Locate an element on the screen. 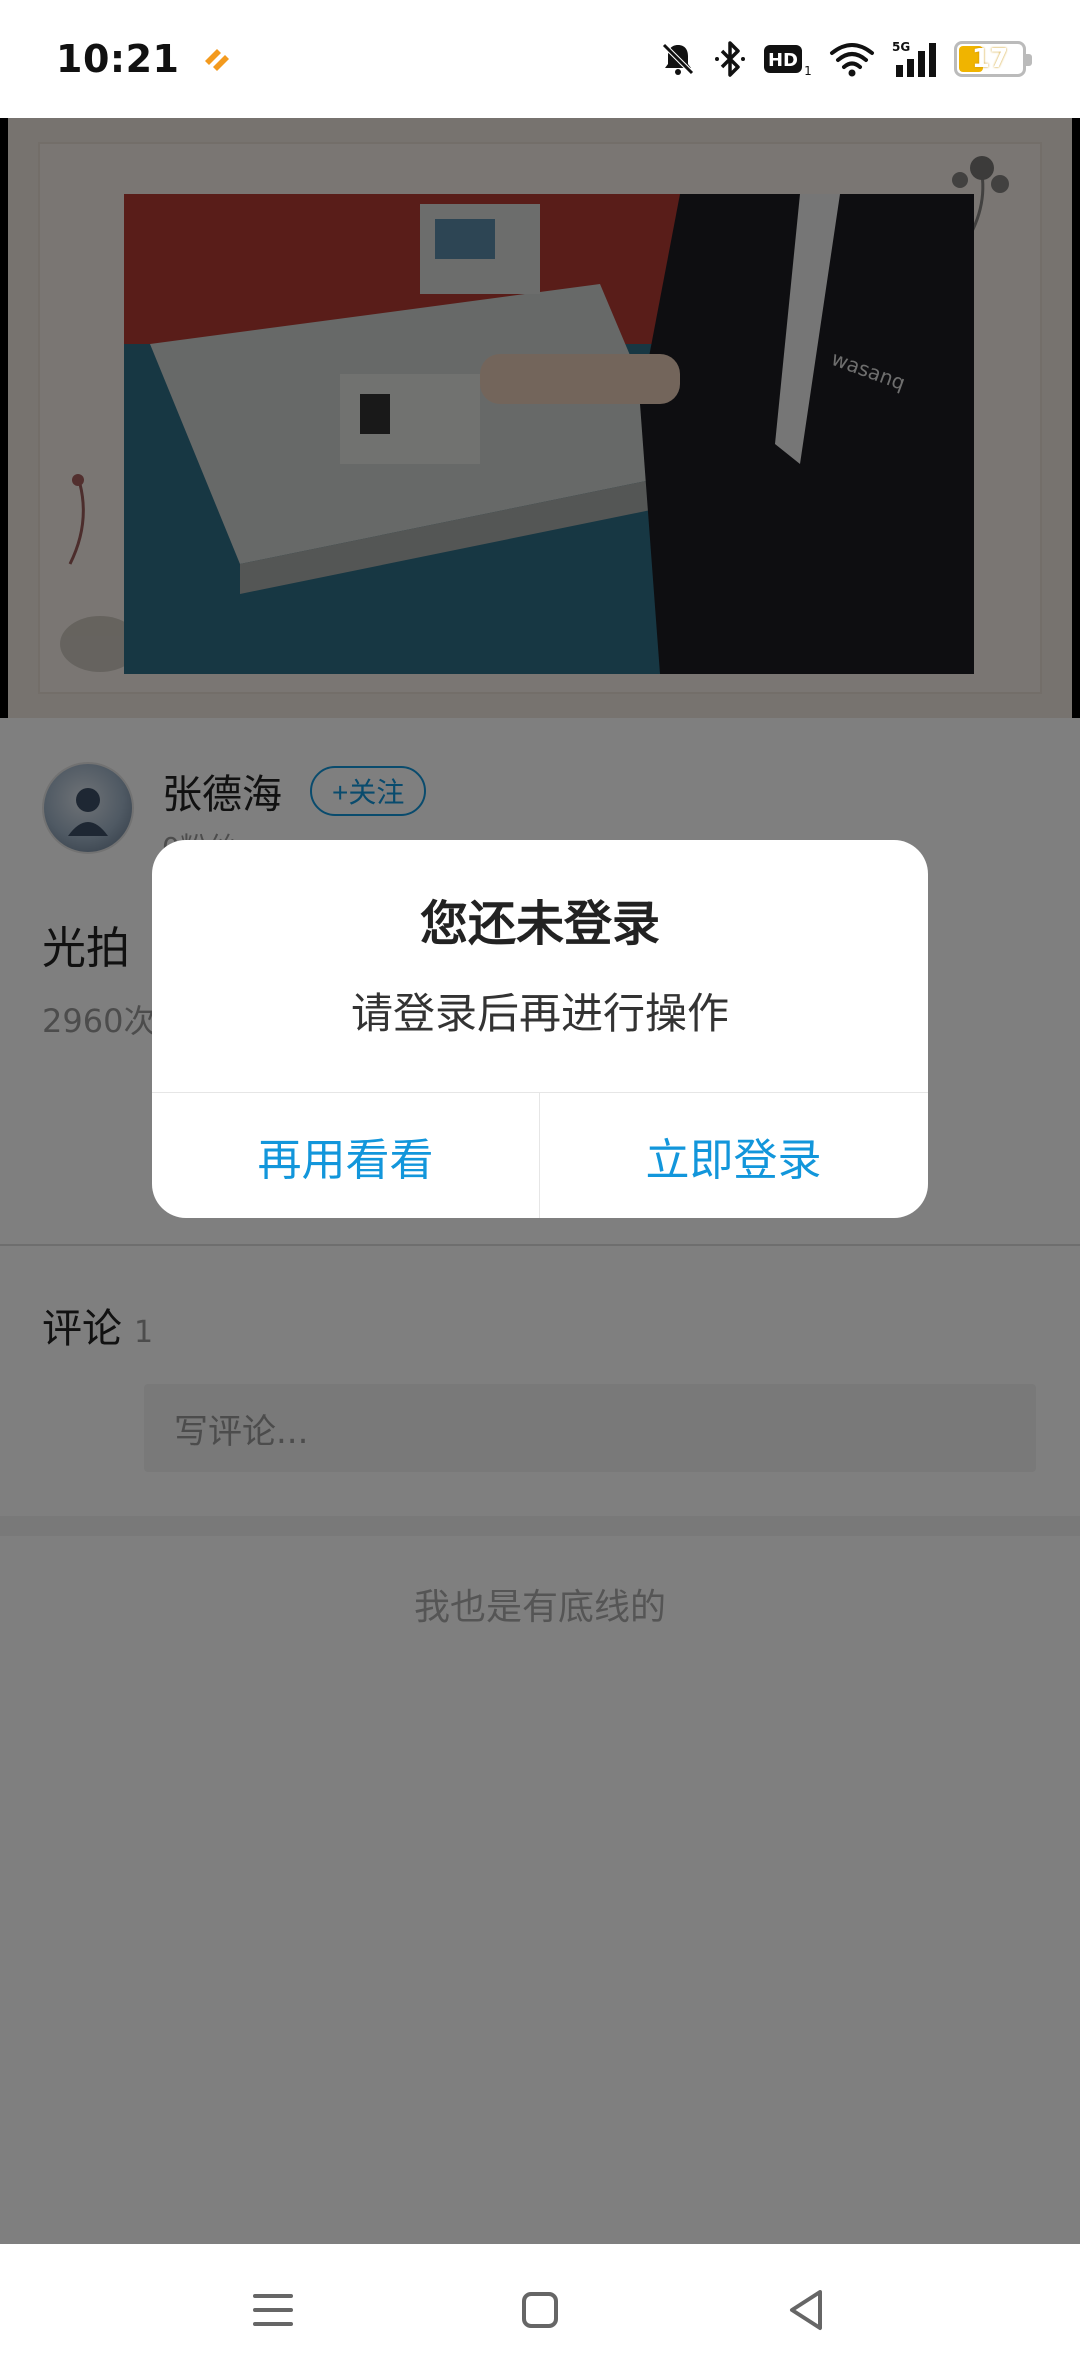 Image resolution: width=1080 pixels, height=2376 pixels. home-square-icon is located at coordinates (539, 2310).